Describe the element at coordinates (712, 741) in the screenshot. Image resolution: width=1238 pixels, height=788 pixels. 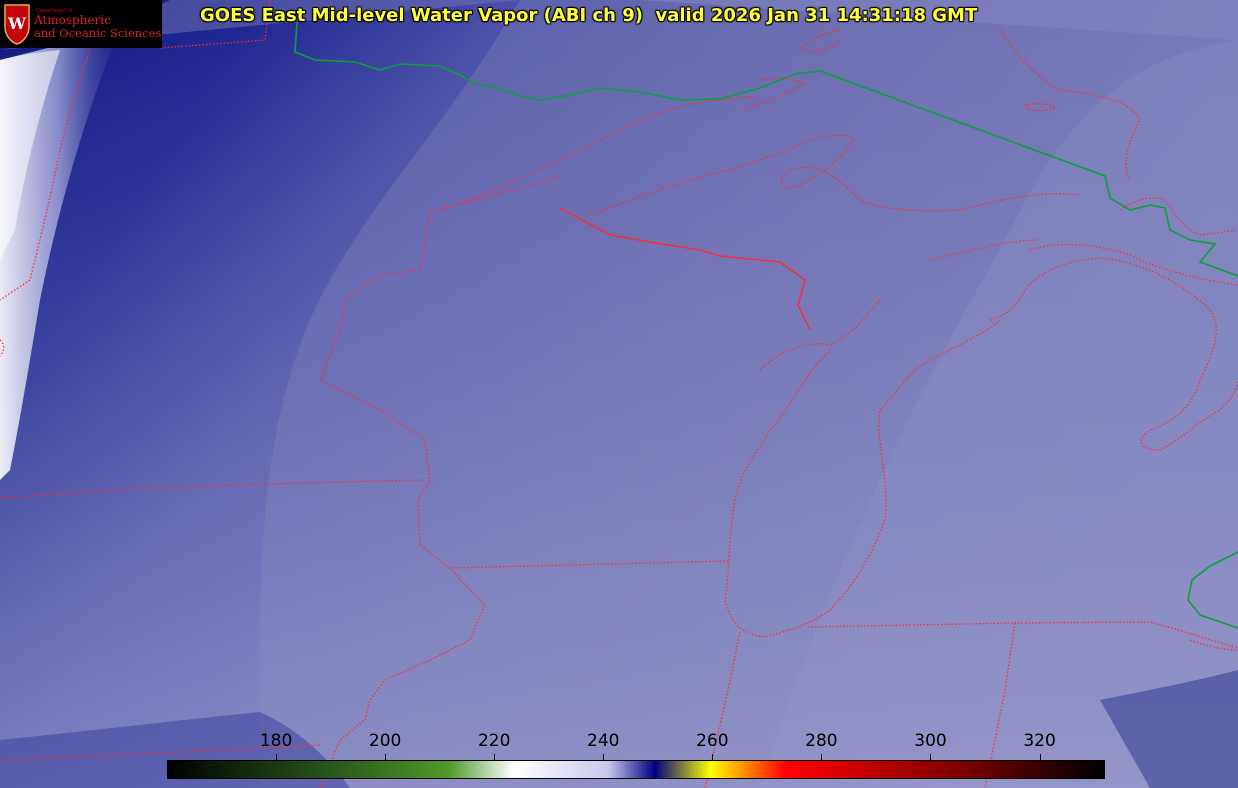
I see `colorbar-tick-label: 260` at that location.